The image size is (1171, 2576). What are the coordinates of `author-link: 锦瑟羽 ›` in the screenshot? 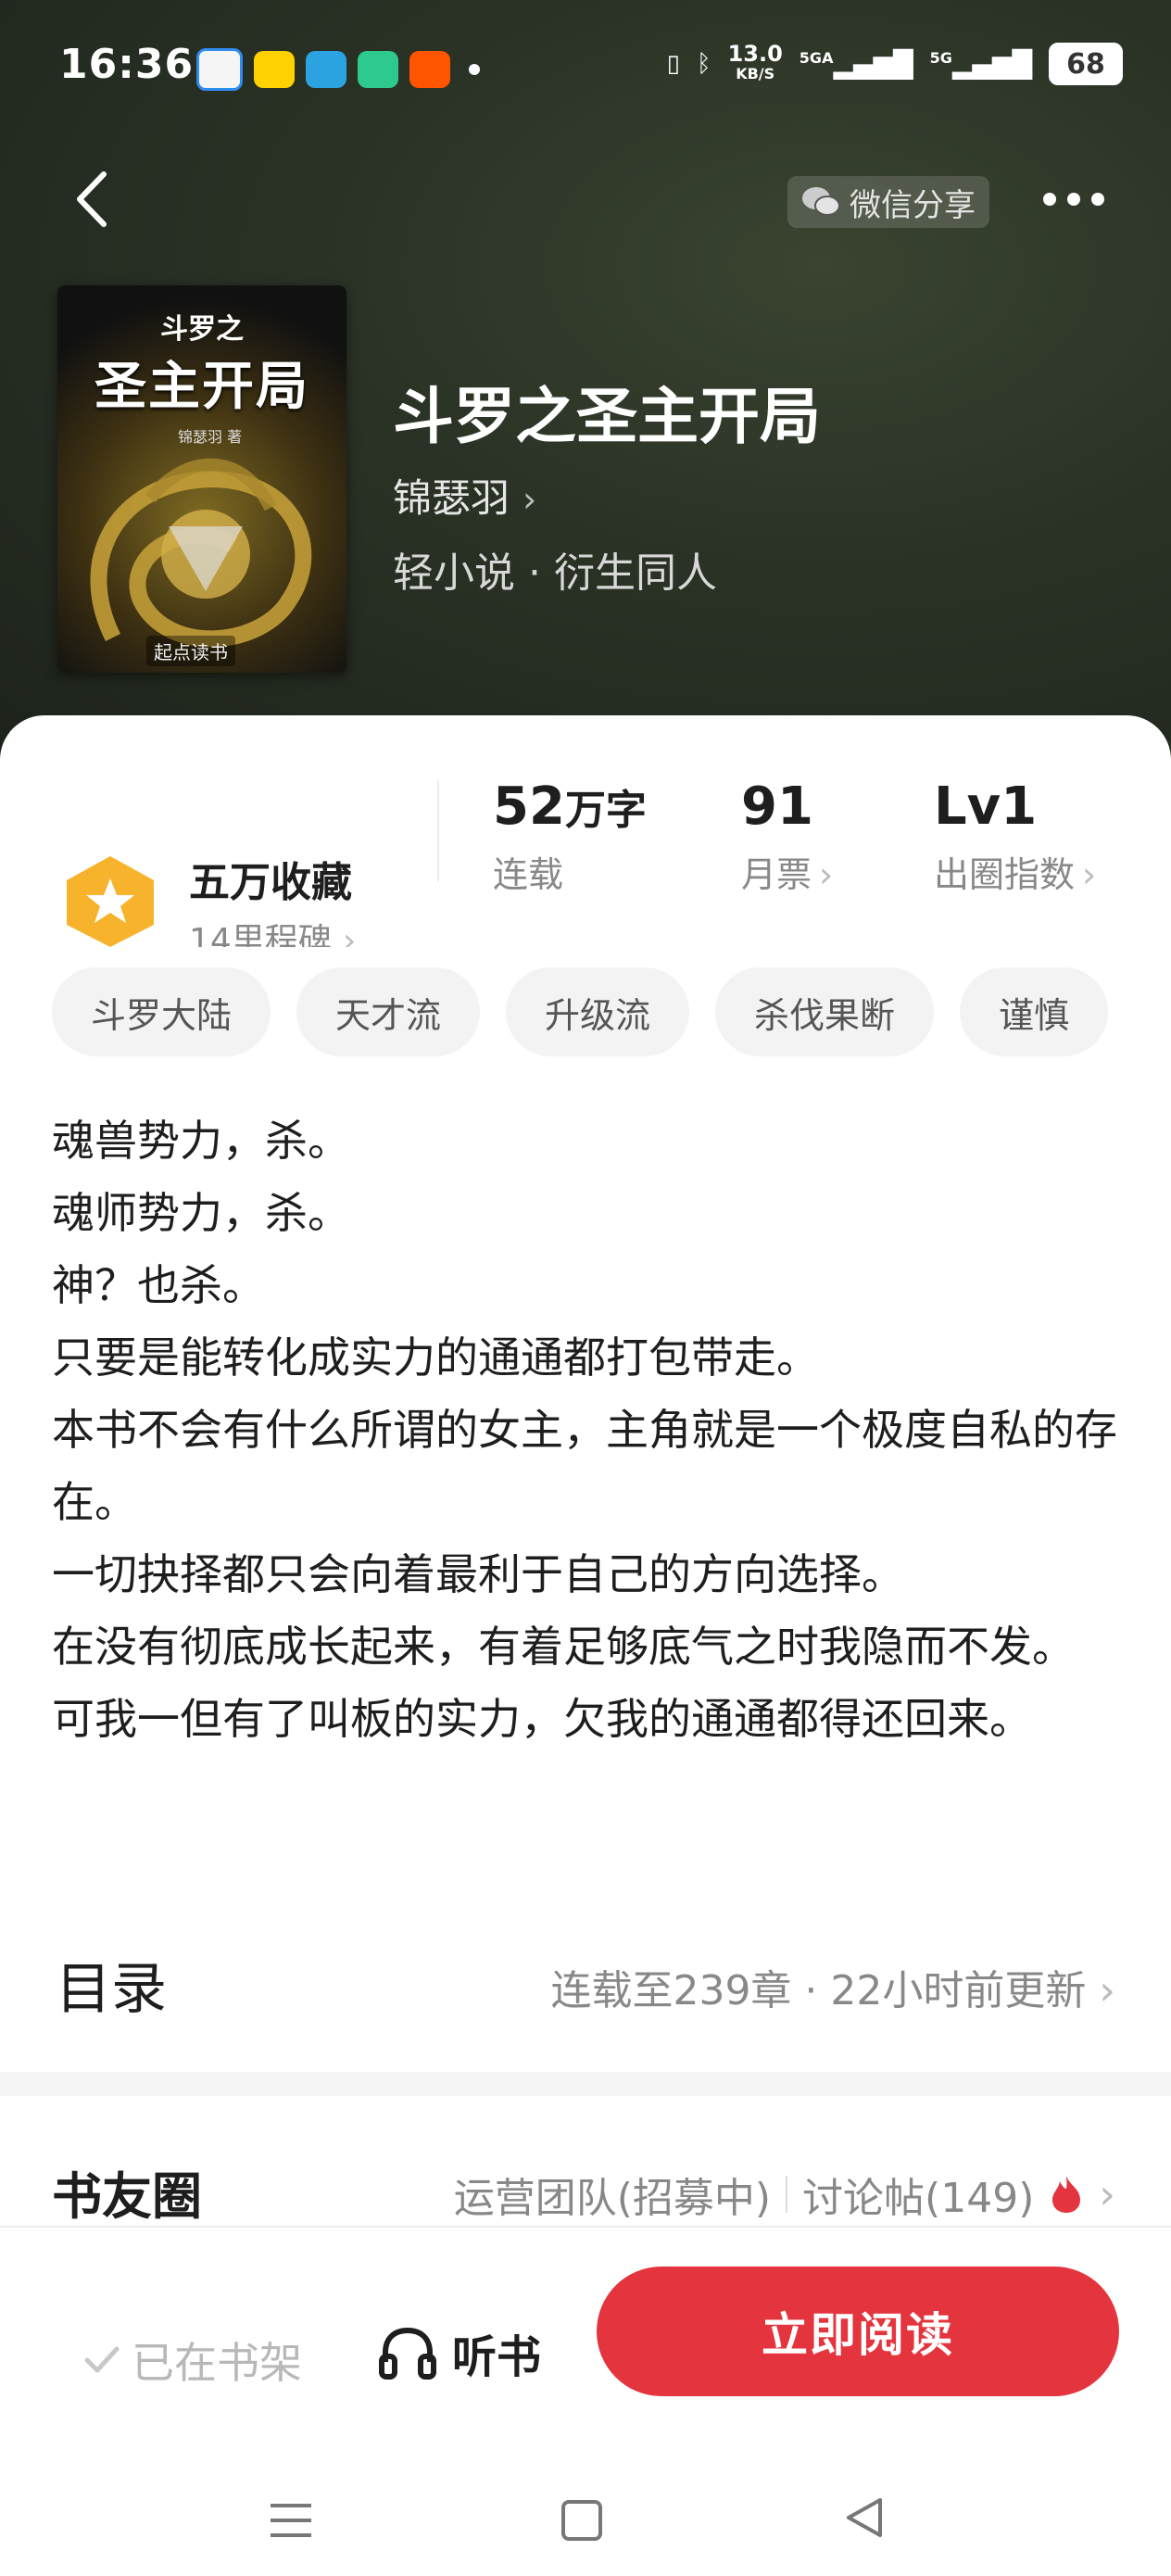 It's located at (465, 496).